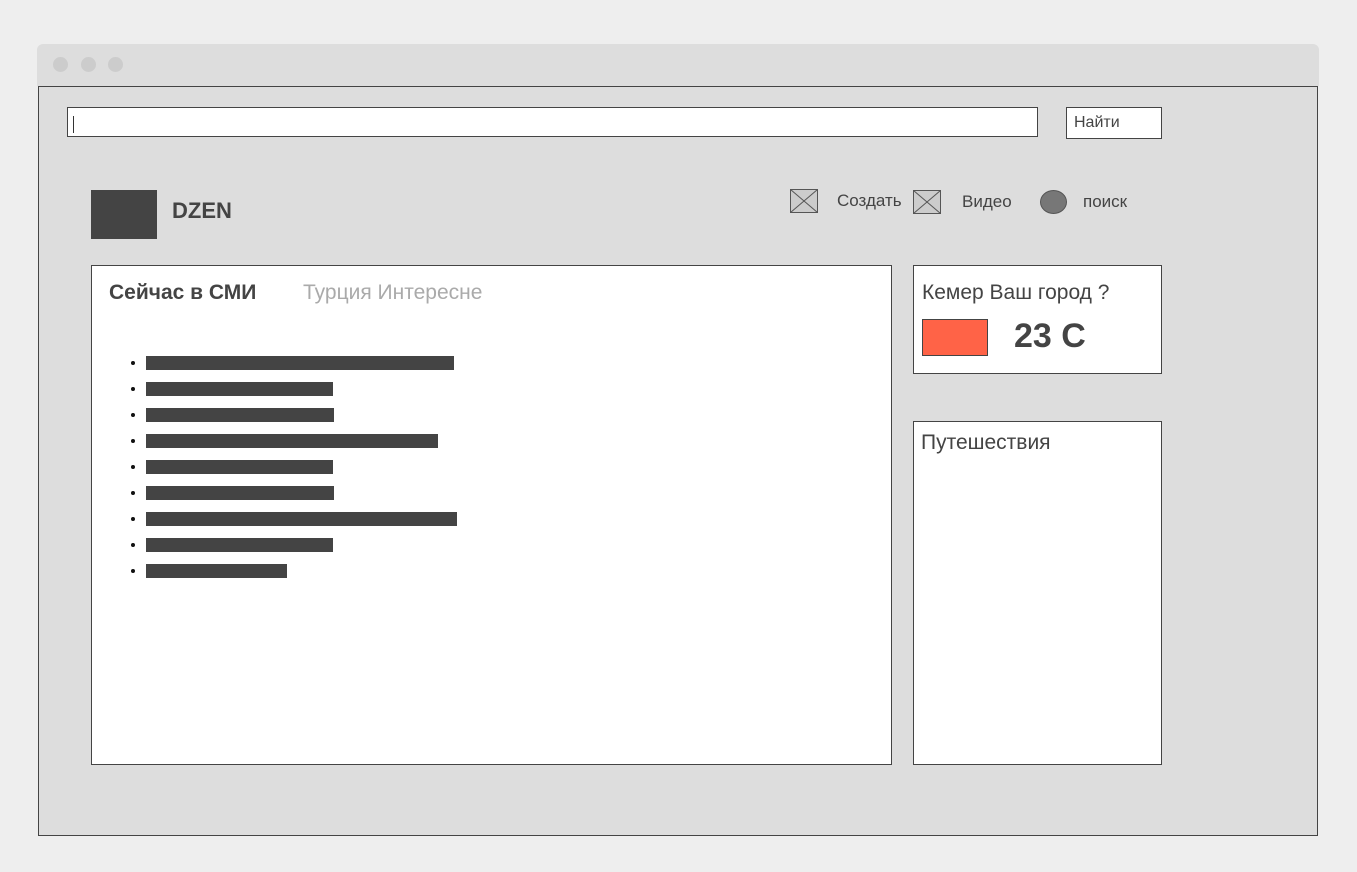 This screenshot has width=1357, height=872. What do you see at coordinates (60, 64) in the screenshot?
I see `window-close-dot` at bounding box center [60, 64].